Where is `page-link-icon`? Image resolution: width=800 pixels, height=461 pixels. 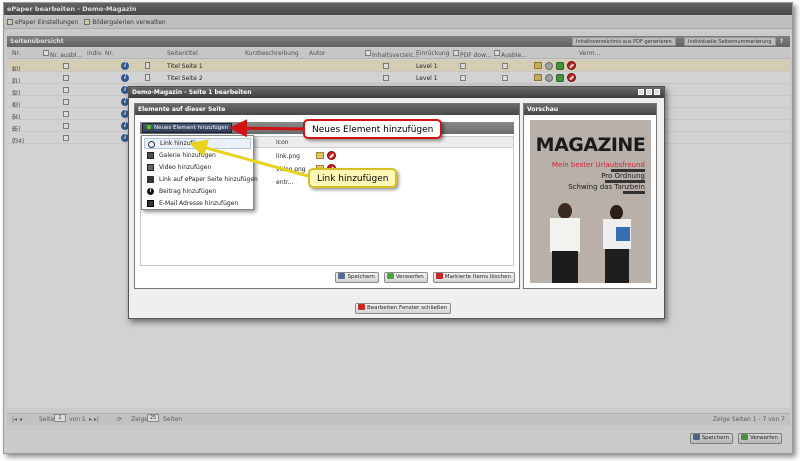 page-link-icon is located at coordinates (150, 179).